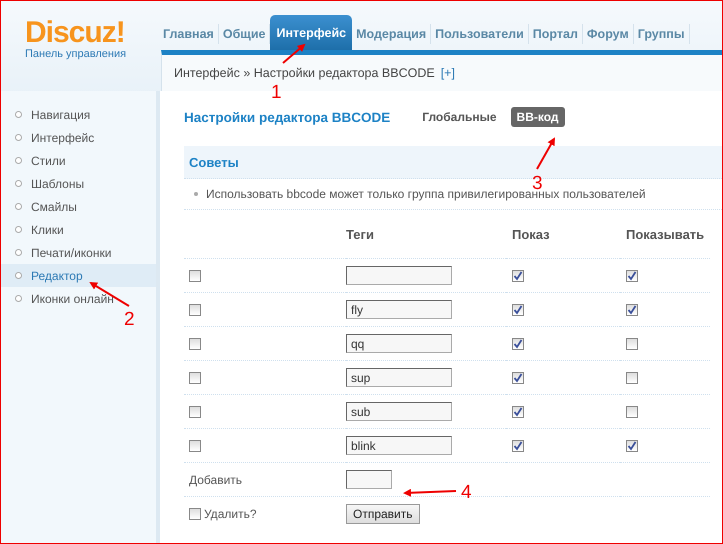 This screenshot has width=723, height=544. I want to click on bullet-icon, so click(196, 194).